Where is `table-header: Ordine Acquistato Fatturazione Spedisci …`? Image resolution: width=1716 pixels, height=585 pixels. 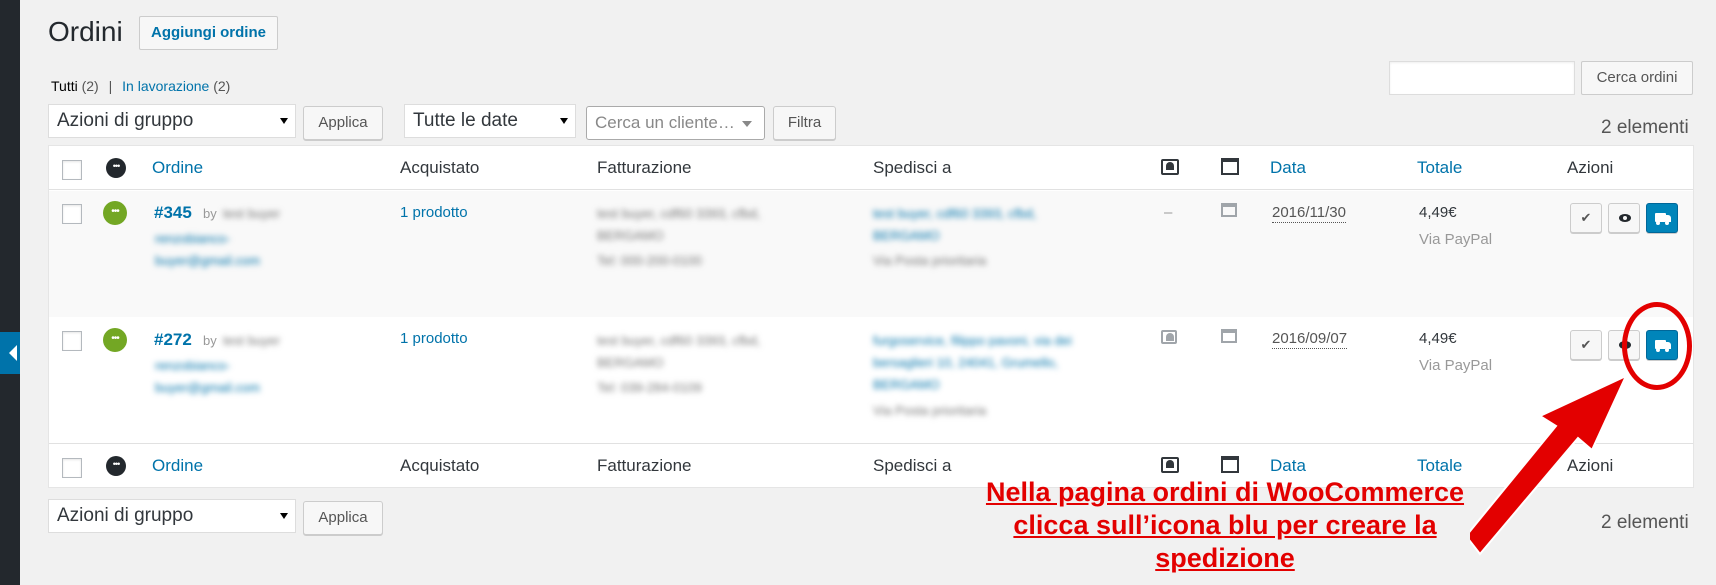
table-header: Ordine Acquistato Fatturazione Spedisci … is located at coordinates (871, 168).